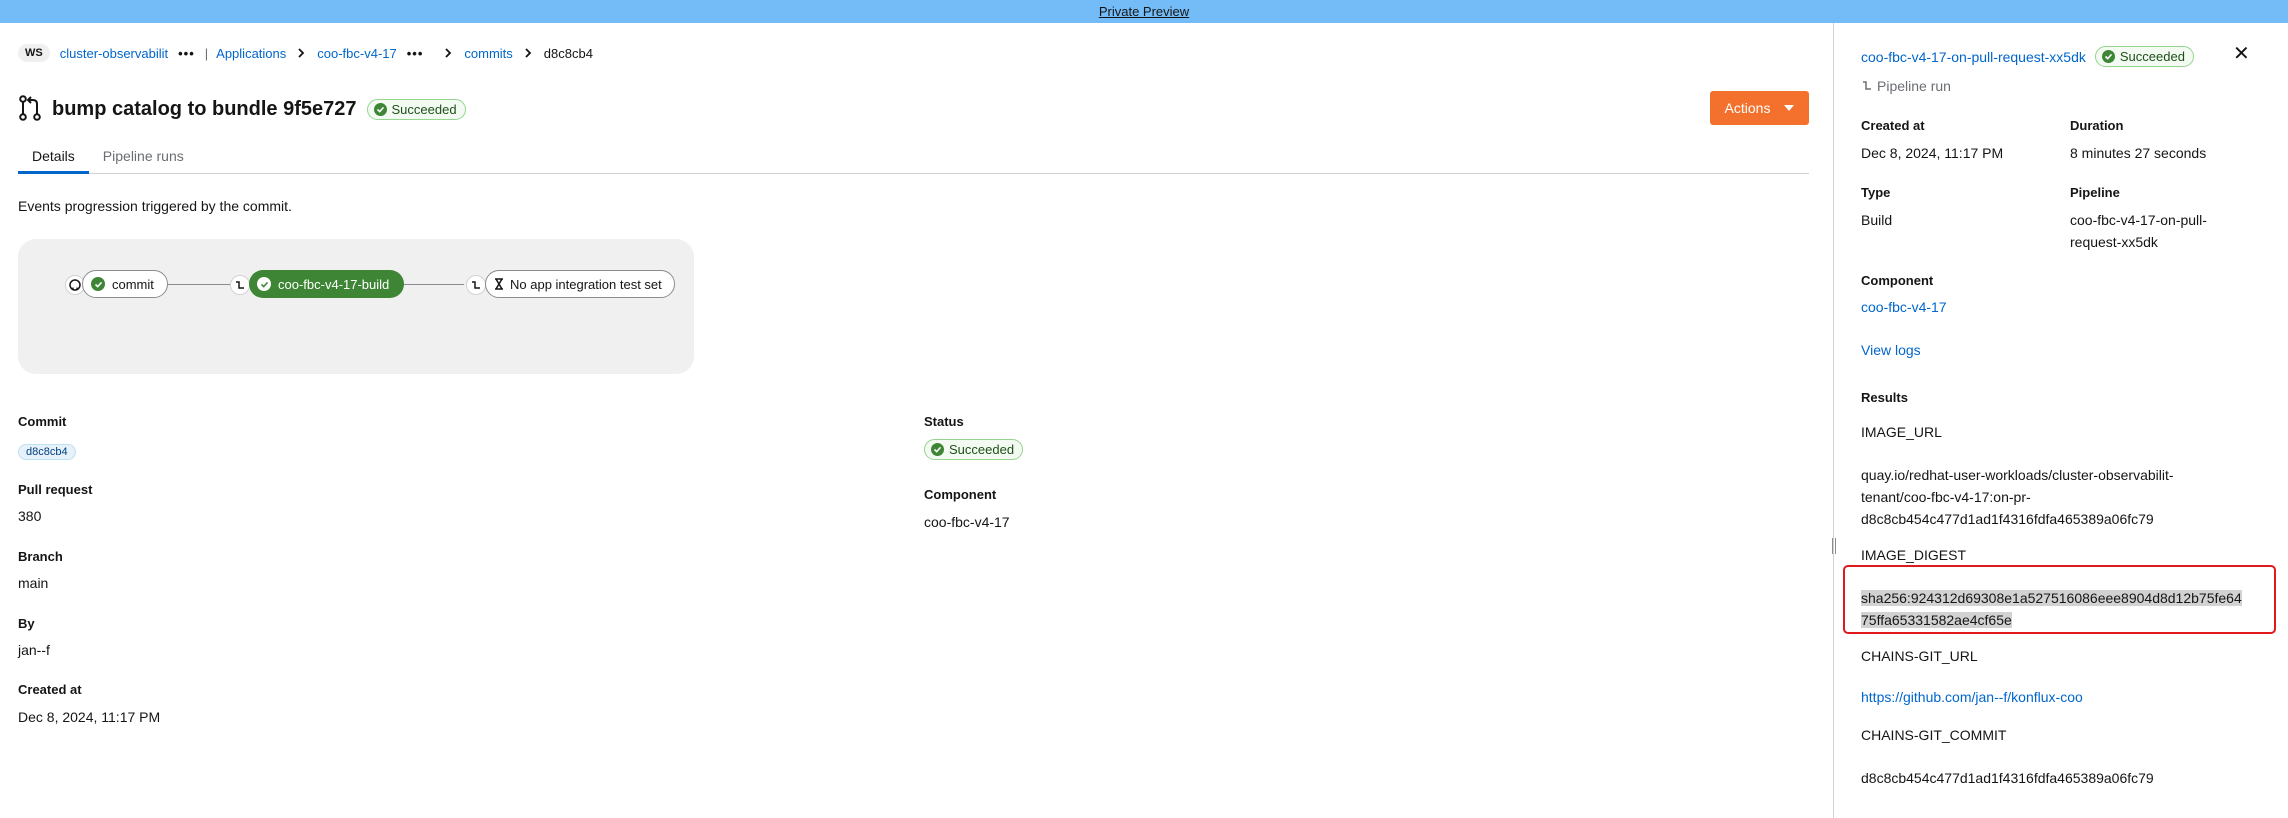 The image size is (2288, 818). I want to click on tab-details: Details, so click(53, 158).